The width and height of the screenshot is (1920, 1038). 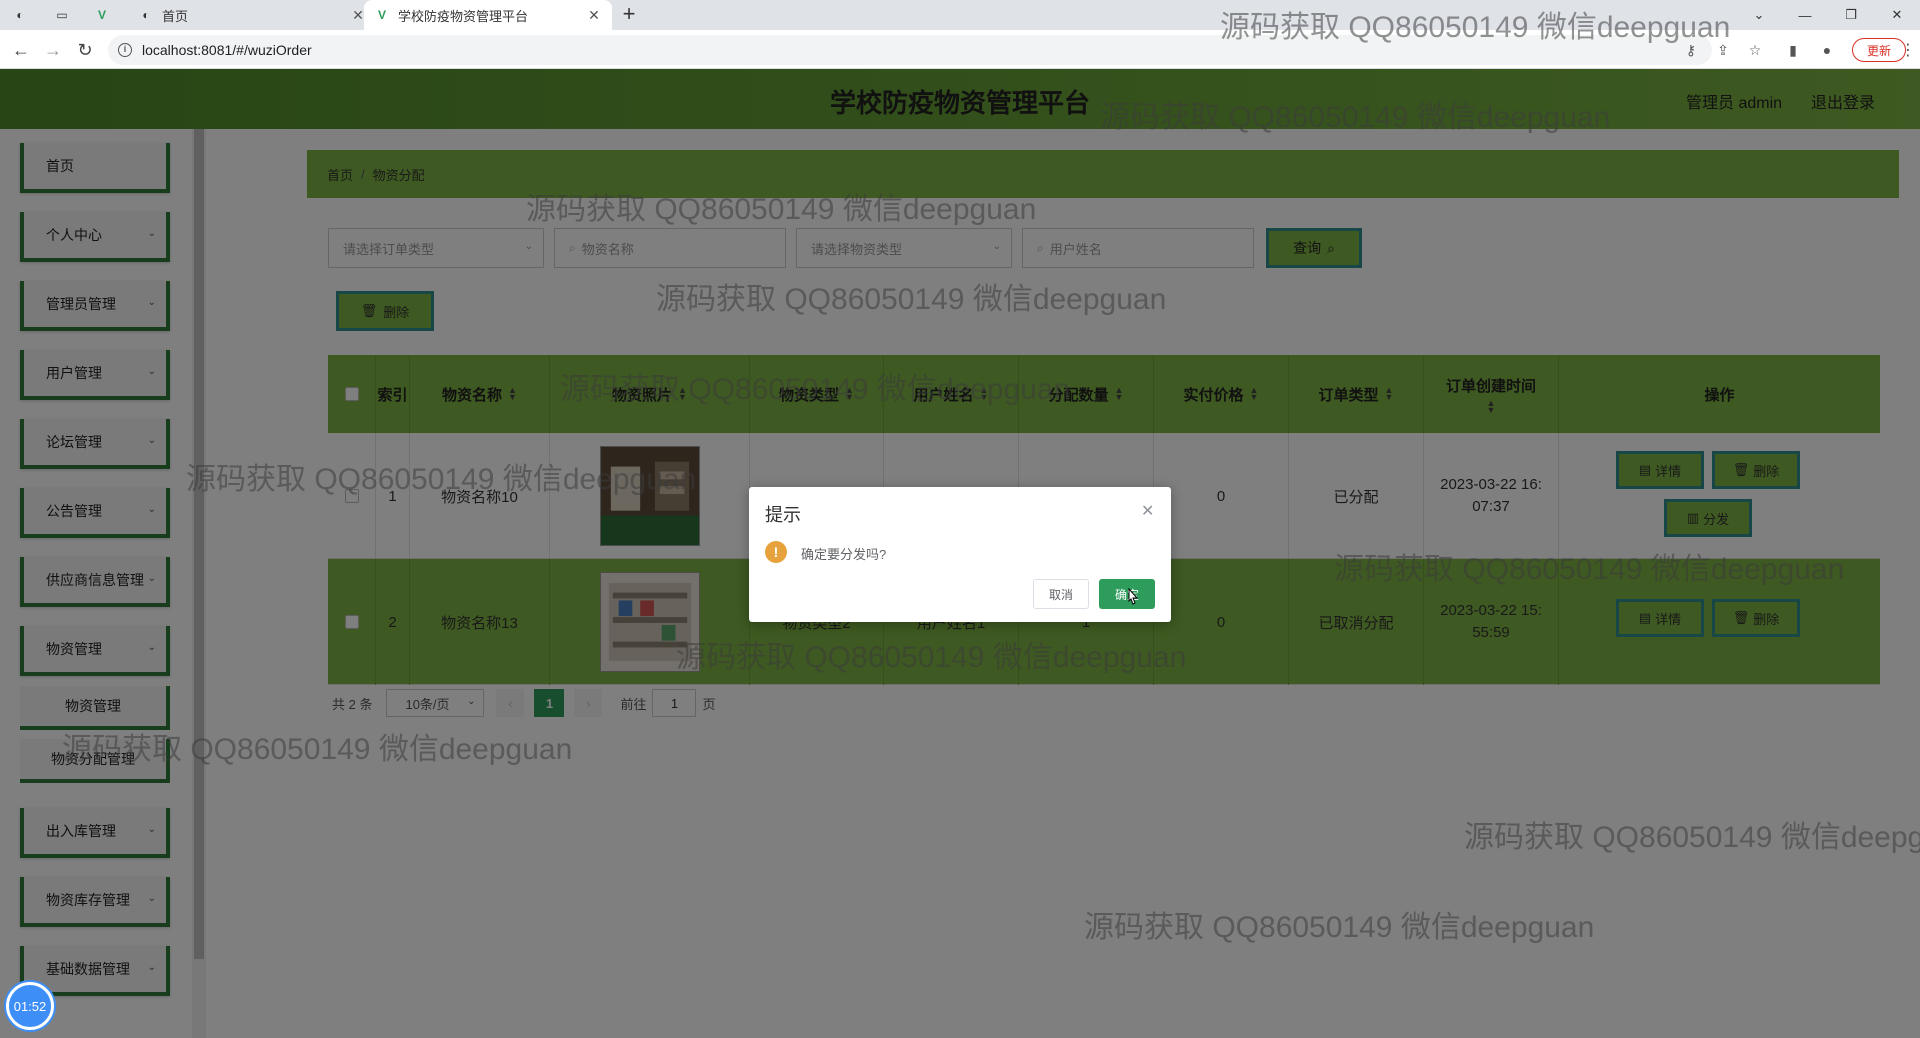 I want to click on pinned-tab-1: ◐, so click(x=24, y=15).